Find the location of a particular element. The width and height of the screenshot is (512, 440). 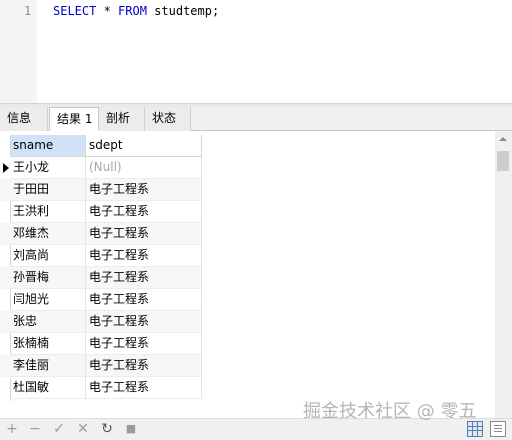

stop-icon: ■ is located at coordinates (131, 429).